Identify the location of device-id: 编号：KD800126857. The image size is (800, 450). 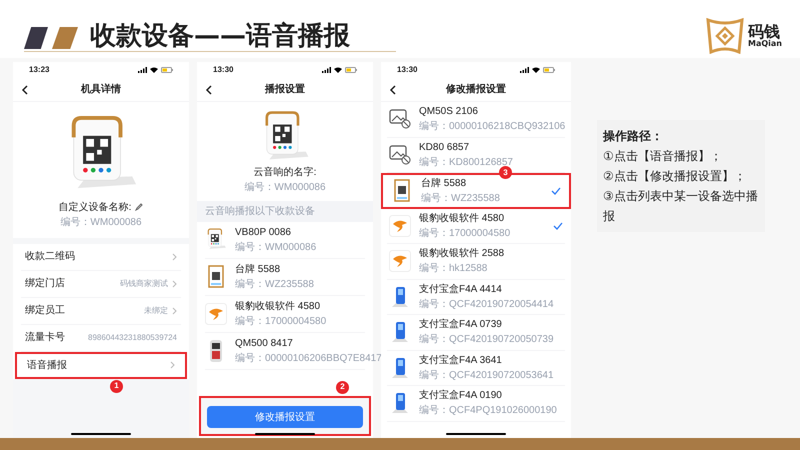
(466, 162).